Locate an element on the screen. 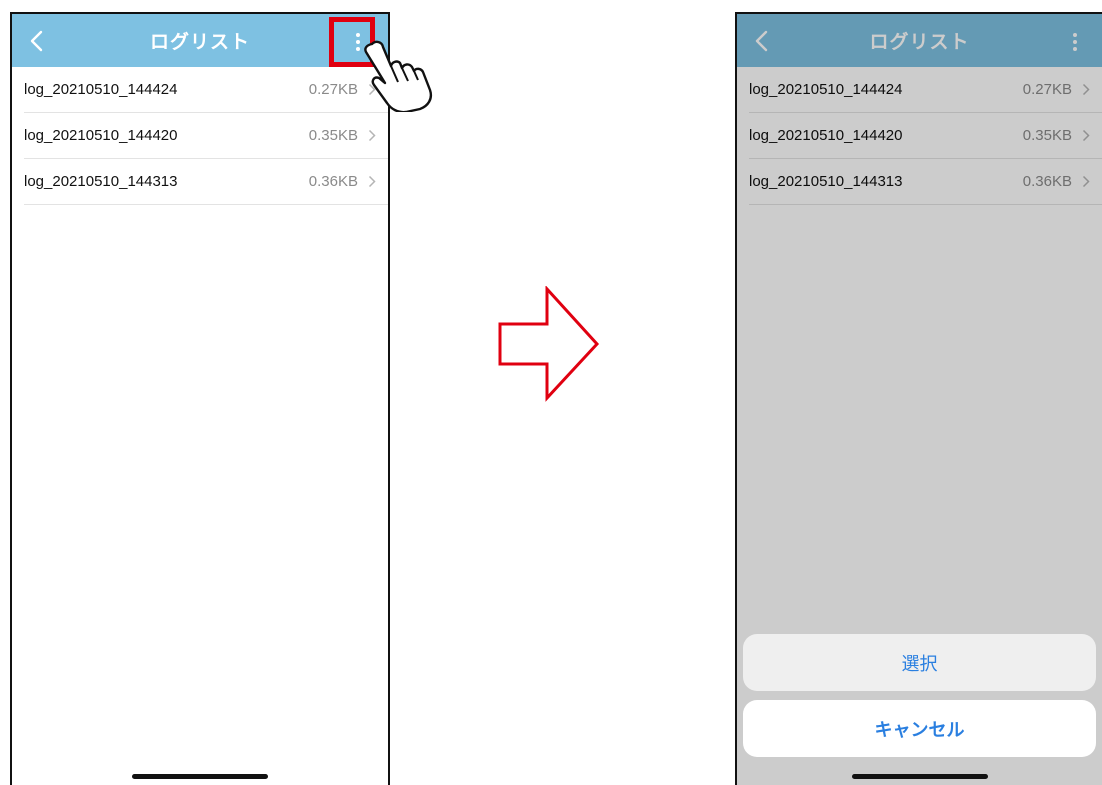  log-file-name: log_20210510_144424 is located at coordinates (101, 89).